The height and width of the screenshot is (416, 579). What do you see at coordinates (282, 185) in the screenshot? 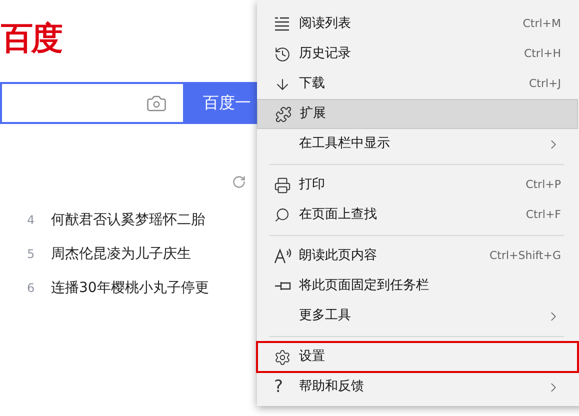
I see `printer-icon` at bounding box center [282, 185].